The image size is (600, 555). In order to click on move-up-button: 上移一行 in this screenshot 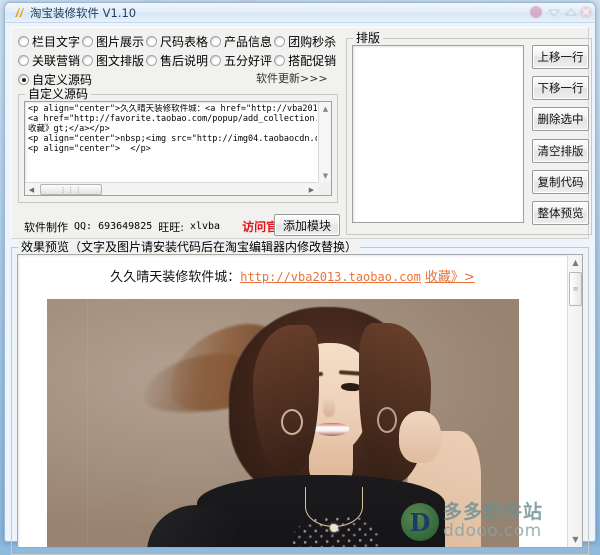, I will do `click(560, 57)`.